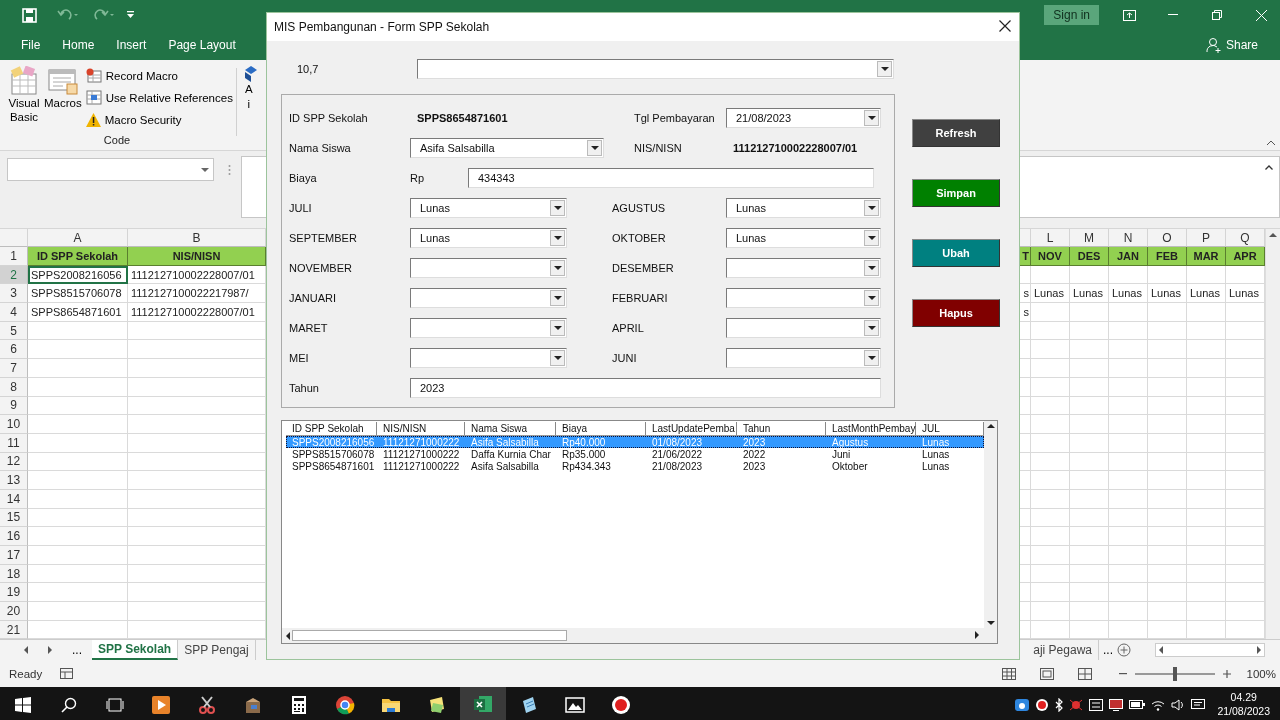 This screenshot has height=720, width=1280. I want to click on list-column-header: LastMonthPembay, so click(871, 428).